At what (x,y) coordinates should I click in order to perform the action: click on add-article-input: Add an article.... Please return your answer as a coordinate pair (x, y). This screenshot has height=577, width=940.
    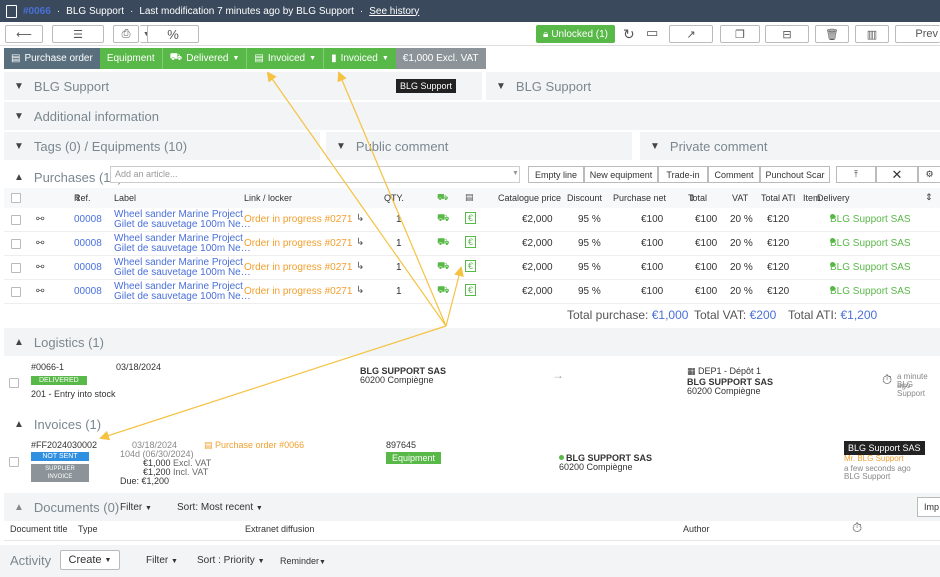
    Looking at the image, I should click on (315, 174).